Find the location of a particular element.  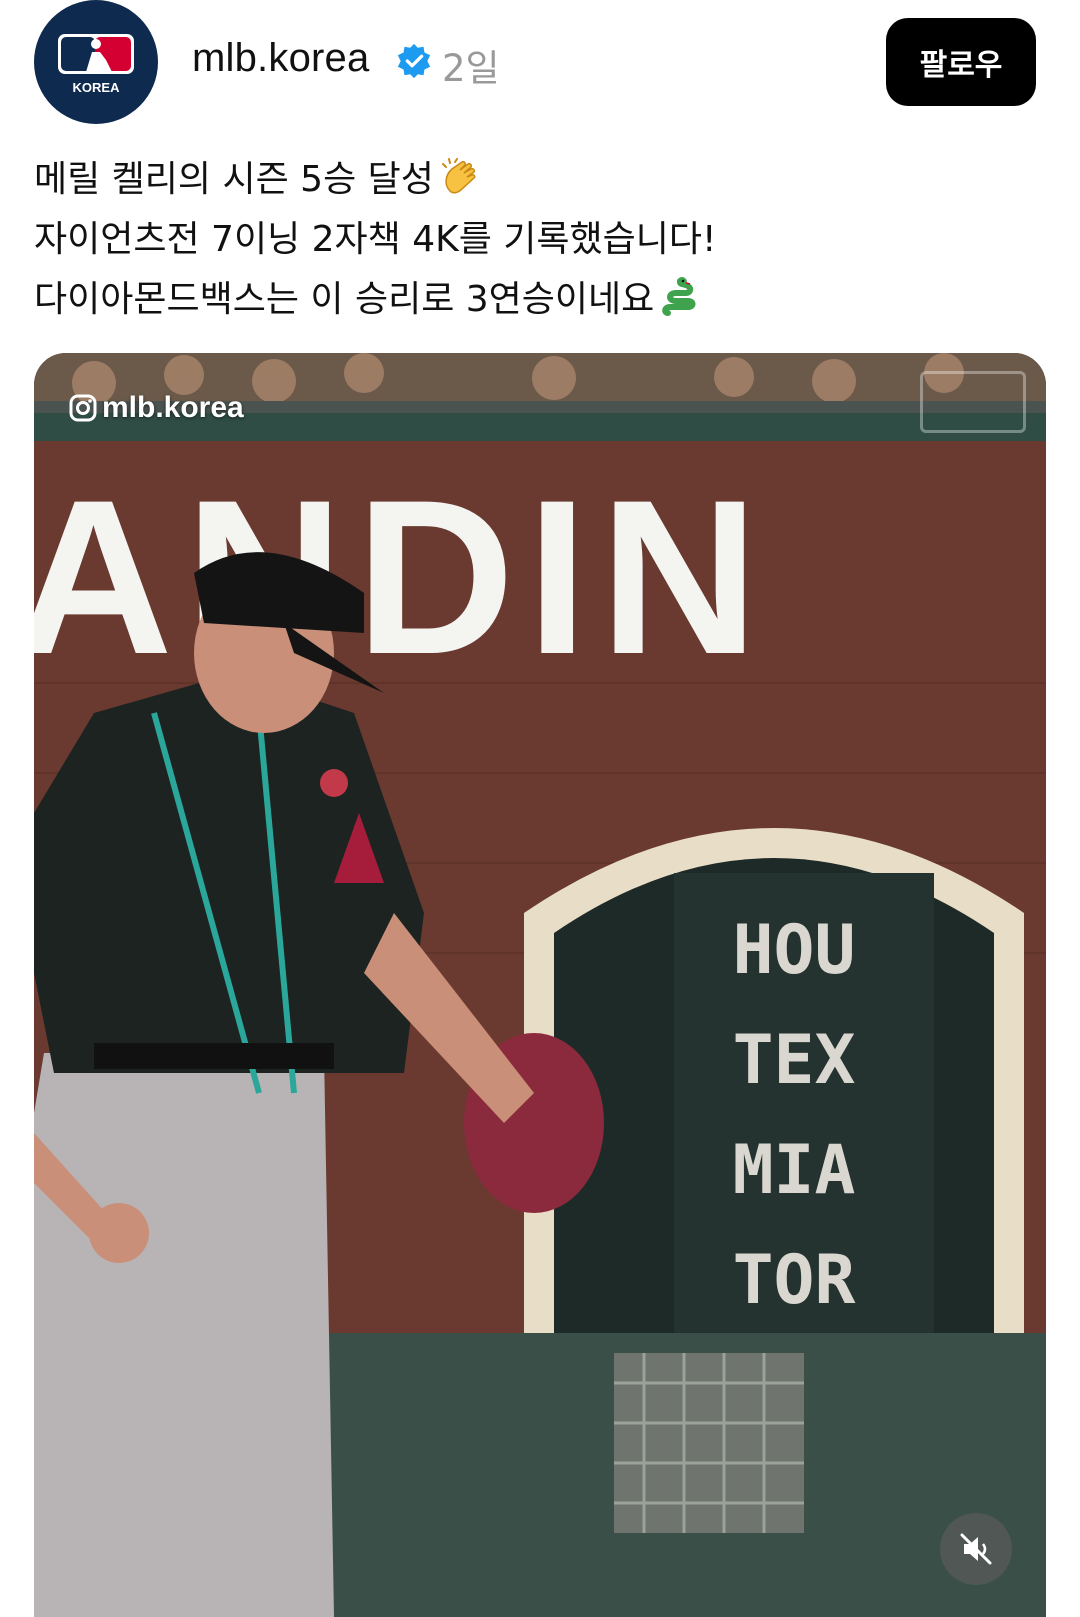

score-team-2: TEX is located at coordinates (794, 1060).